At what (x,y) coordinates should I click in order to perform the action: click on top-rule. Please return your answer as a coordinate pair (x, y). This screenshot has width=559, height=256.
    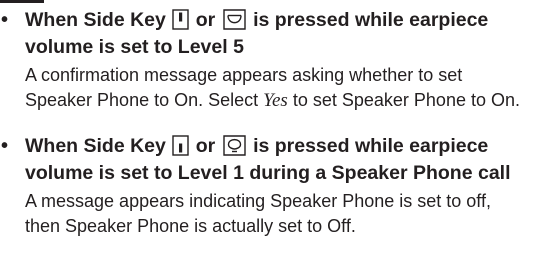
    Looking at the image, I should click on (22, 1).